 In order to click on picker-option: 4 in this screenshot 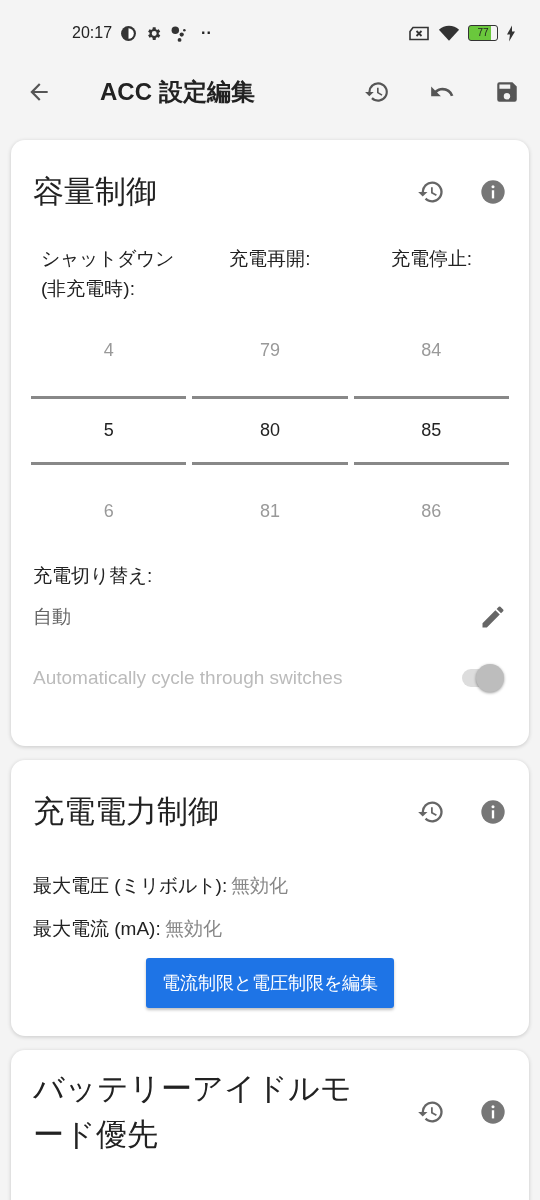, I will do `click(109, 350)`.